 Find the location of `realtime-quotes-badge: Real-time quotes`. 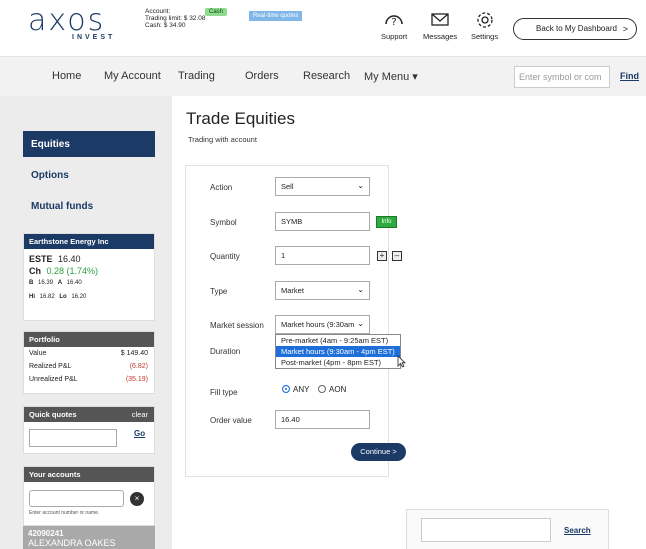

realtime-quotes-badge: Real-time quotes is located at coordinates (276, 16).